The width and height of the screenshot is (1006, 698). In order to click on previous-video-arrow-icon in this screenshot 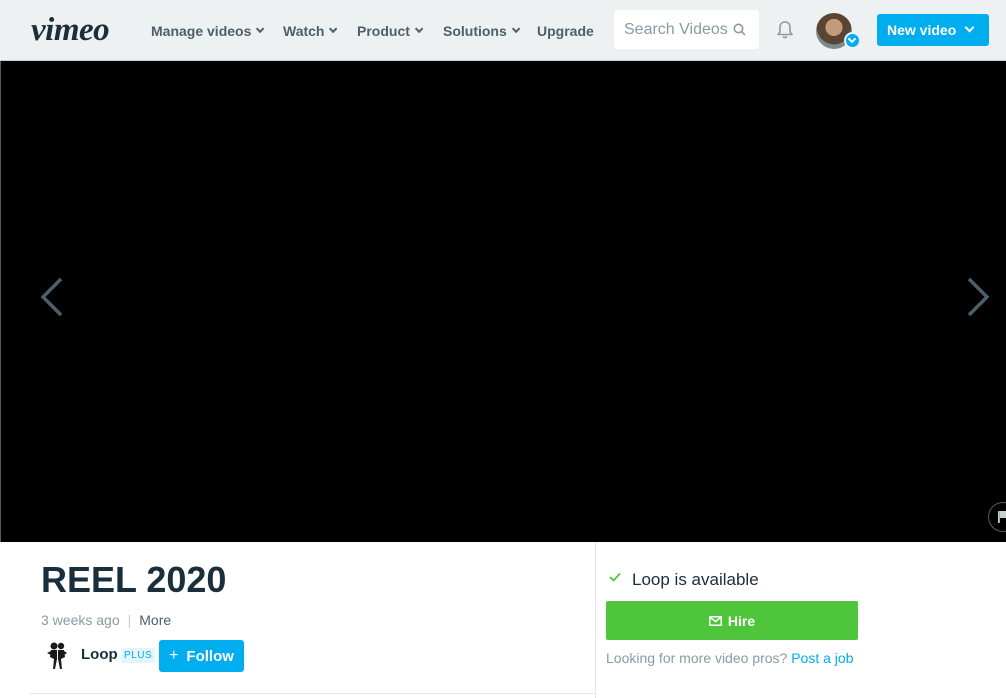, I will do `click(52, 297)`.